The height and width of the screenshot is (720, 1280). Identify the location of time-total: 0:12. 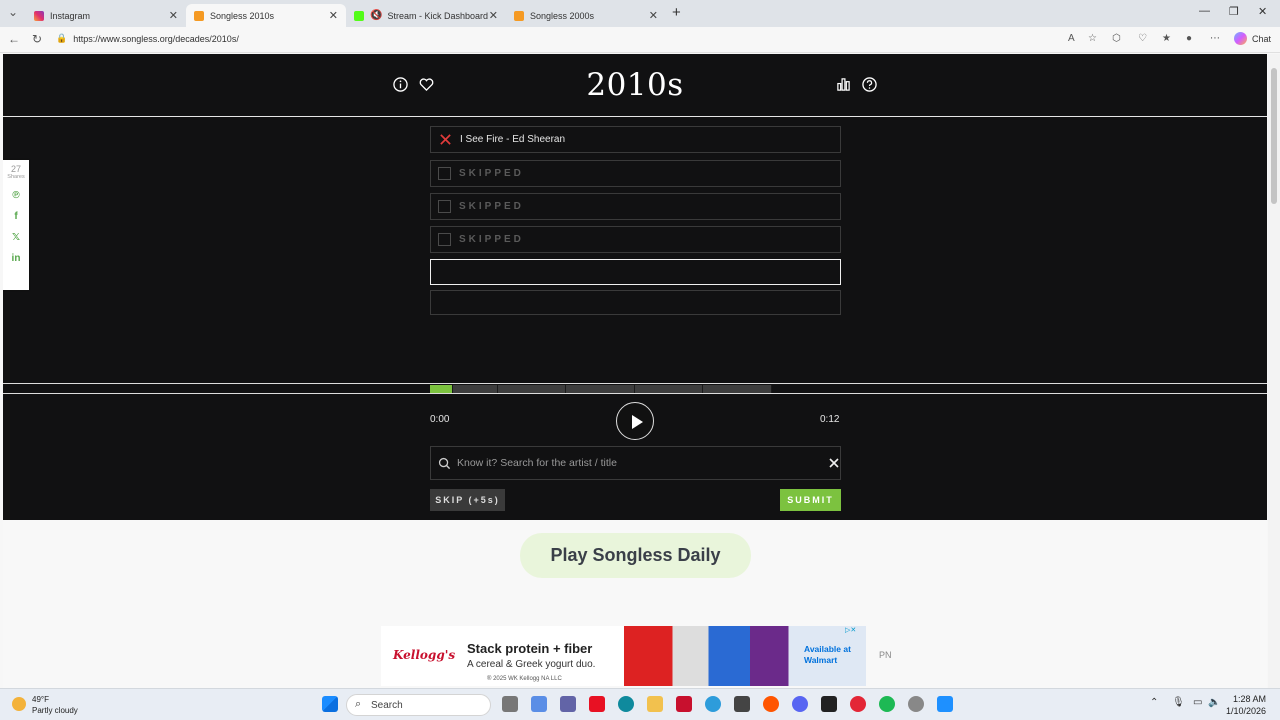
(830, 419).